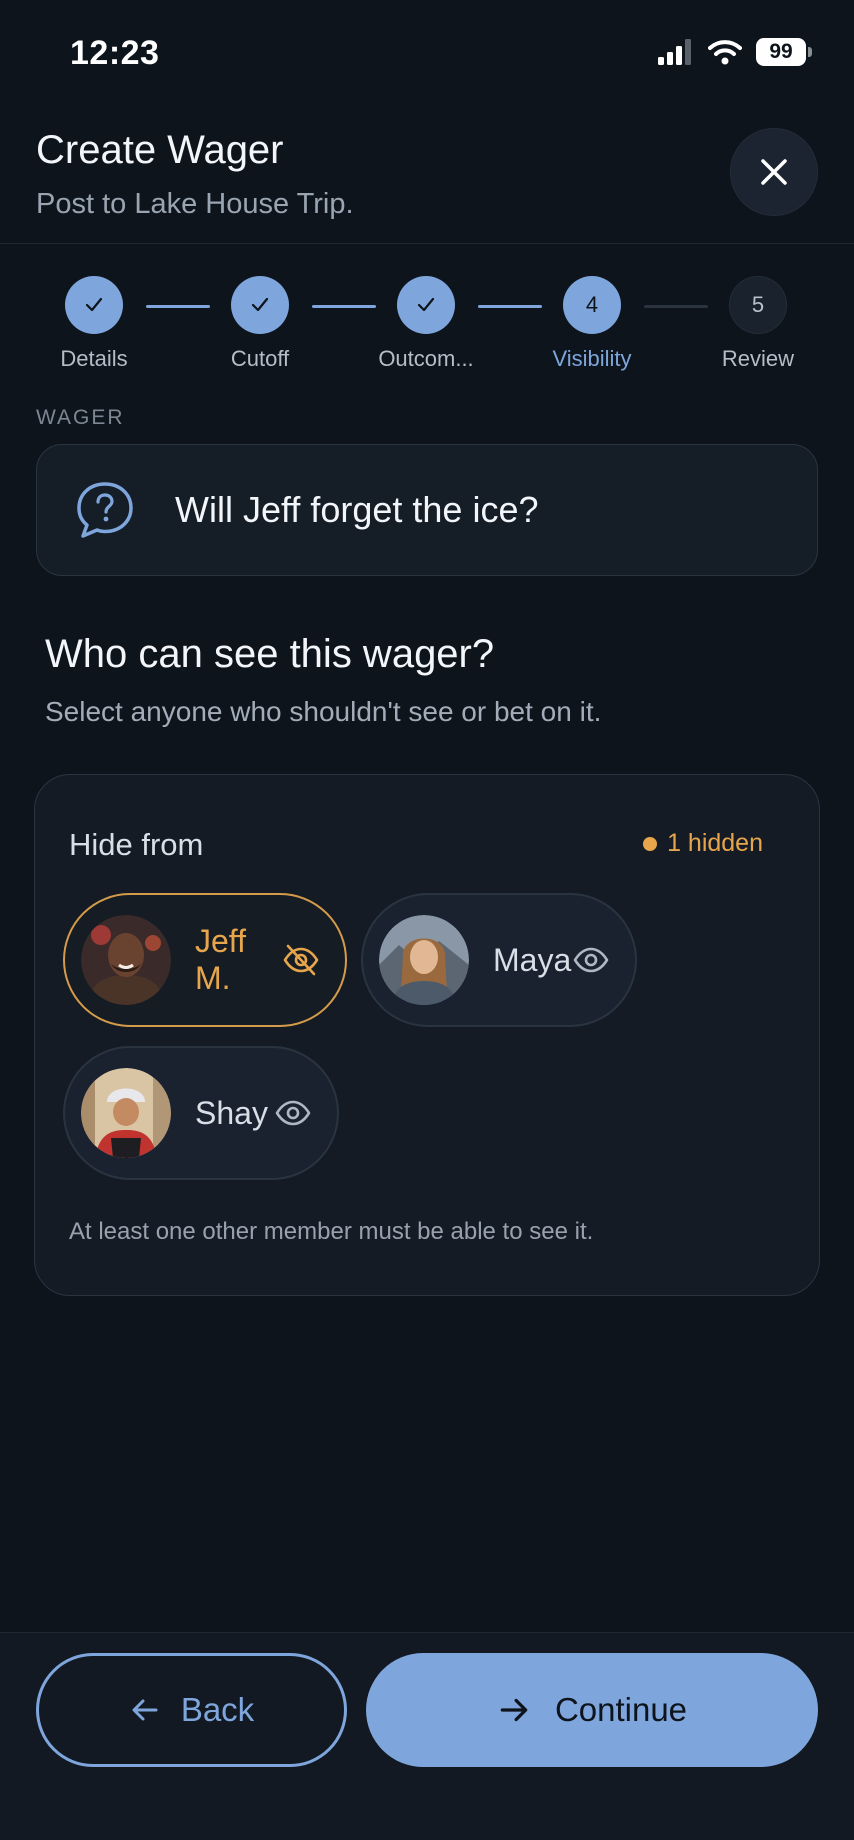 The width and height of the screenshot is (854, 1840). I want to click on battery-level: 99, so click(781, 52).